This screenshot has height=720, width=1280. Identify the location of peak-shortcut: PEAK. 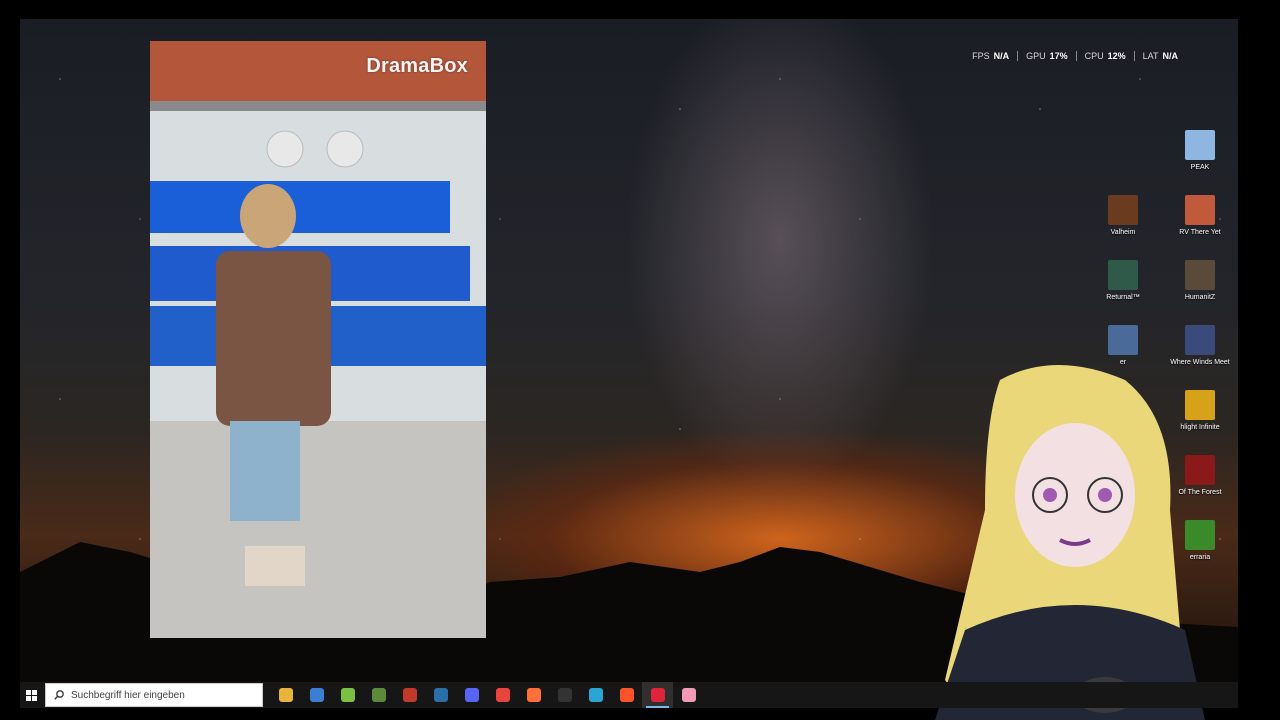
(1200, 159).